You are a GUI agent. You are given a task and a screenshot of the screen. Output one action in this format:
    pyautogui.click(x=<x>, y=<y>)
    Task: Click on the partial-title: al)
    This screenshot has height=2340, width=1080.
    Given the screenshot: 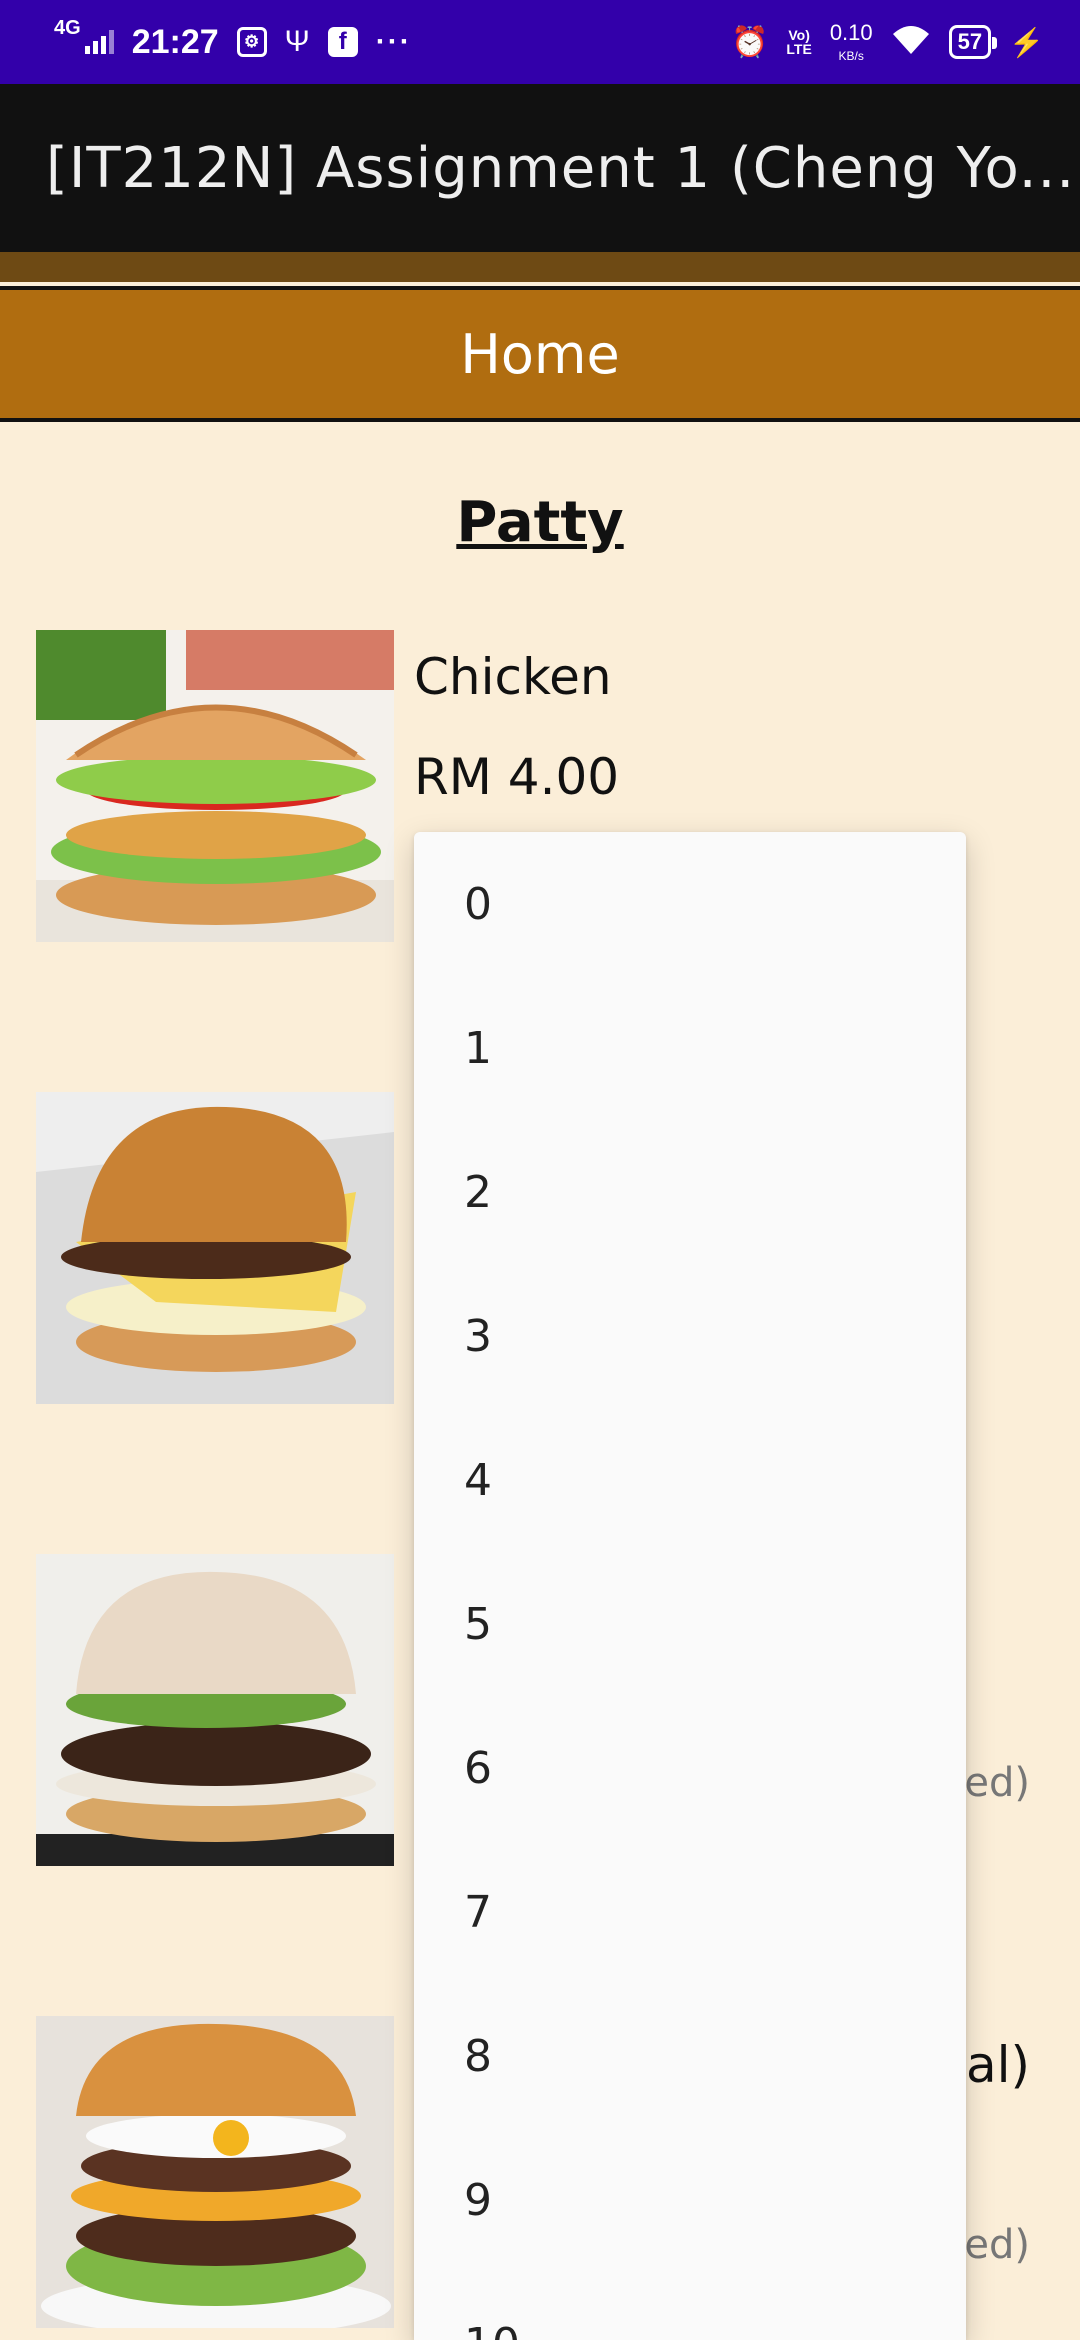 What is the action you would take?
    pyautogui.click(x=997, y=2065)
    